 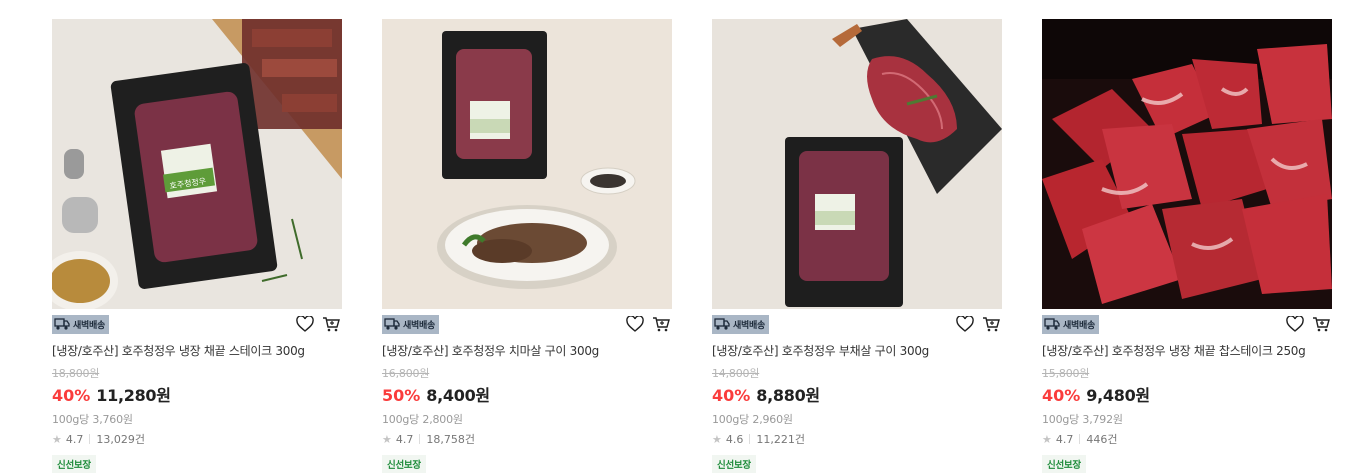 What do you see at coordinates (197, 350) in the screenshot?
I see `product-title: [냉장/호주산] 호주청정우 냉장 채끝 스테이크 300g` at bounding box center [197, 350].